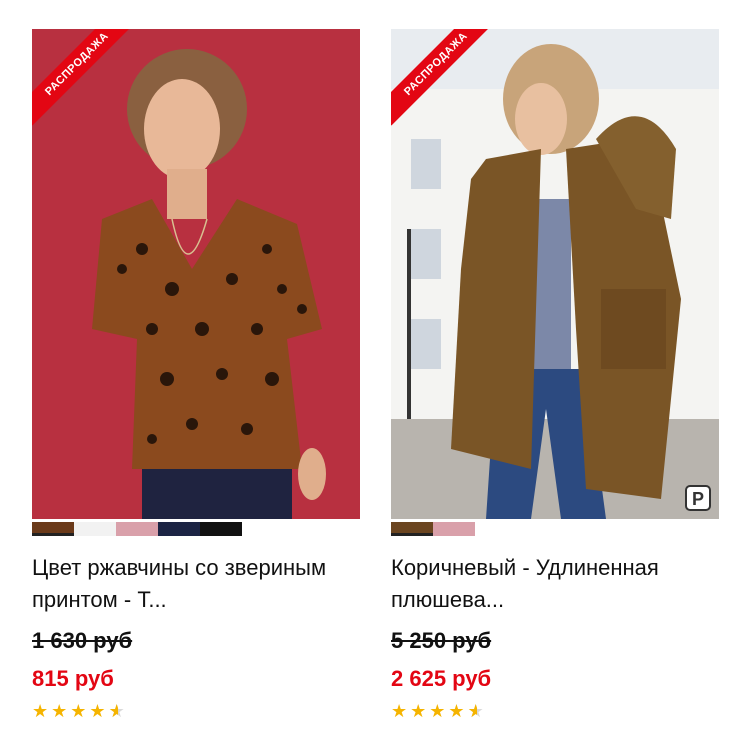  I want to click on p-badge-icon: P, so click(698, 498).